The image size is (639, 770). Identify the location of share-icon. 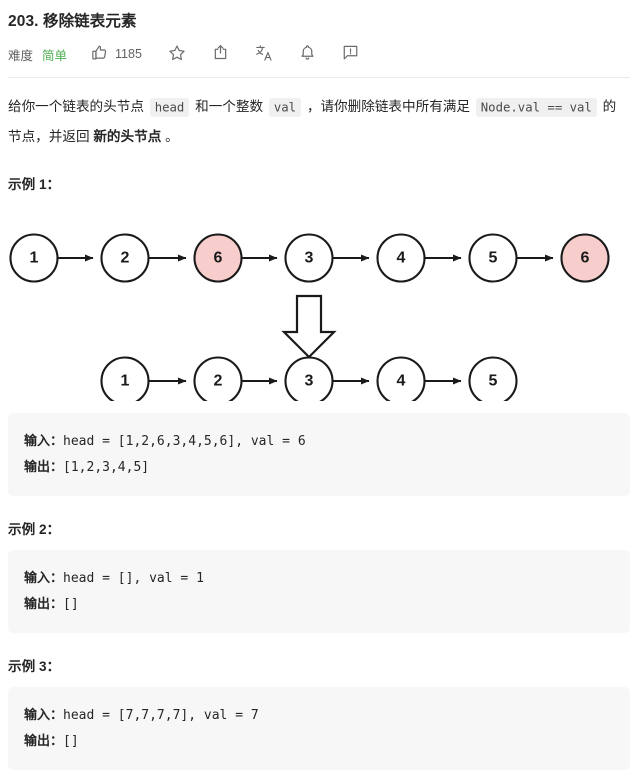
(220, 54).